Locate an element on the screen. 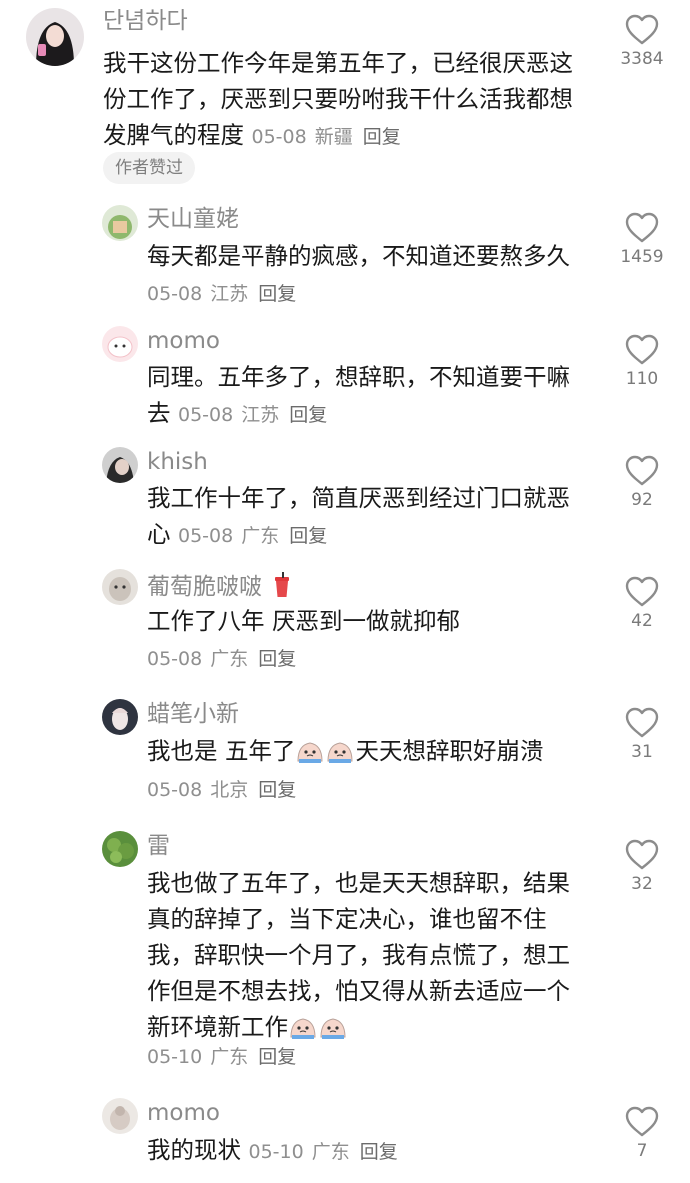  like-button: 1459 is located at coordinates (642, 239).